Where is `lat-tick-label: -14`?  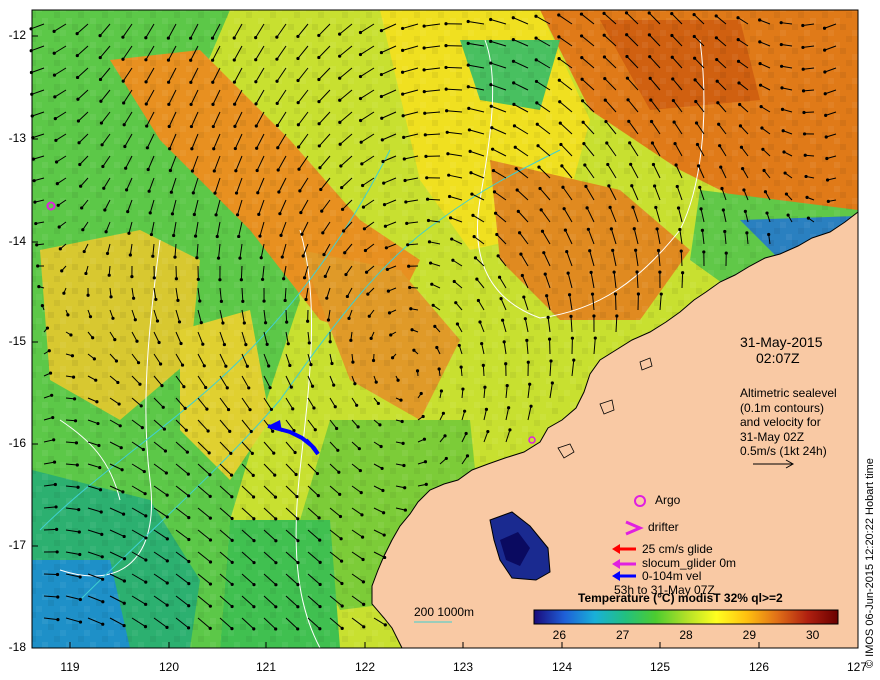 lat-tick-label: -14 is located at coordinates (17, 241).